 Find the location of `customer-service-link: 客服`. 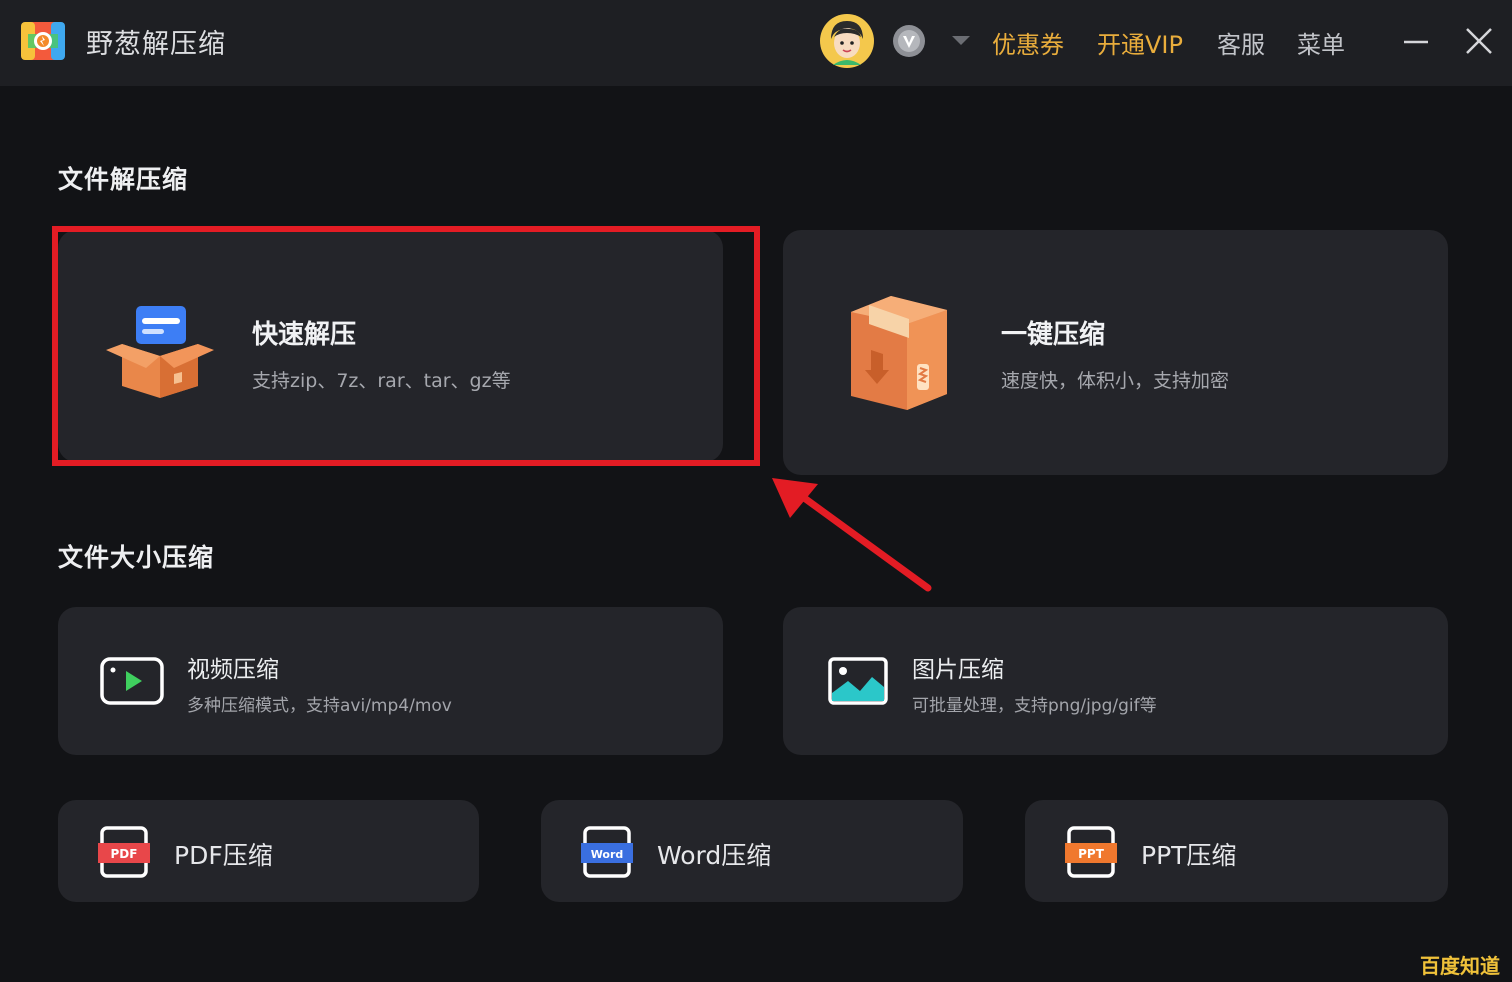

customer-service-link: 客服 is located at coordinates (1241, 42).